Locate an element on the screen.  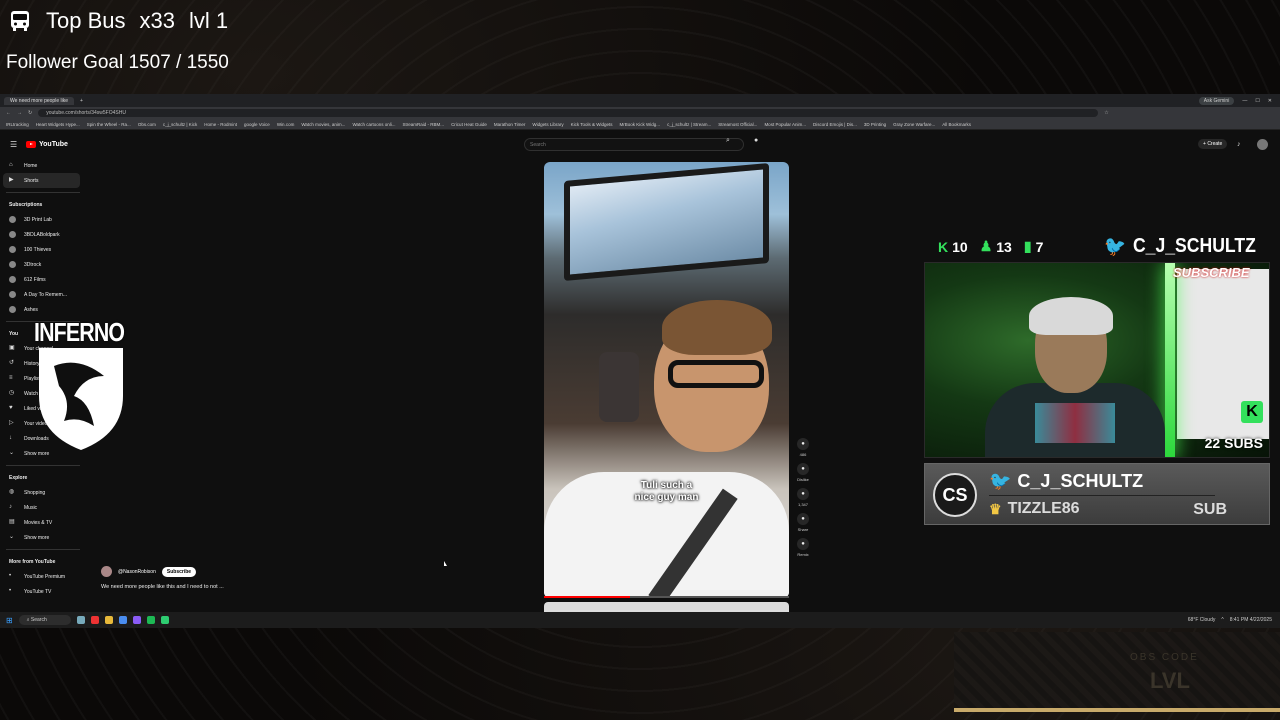
mouse-cursor is located at coordinates (445, 563).